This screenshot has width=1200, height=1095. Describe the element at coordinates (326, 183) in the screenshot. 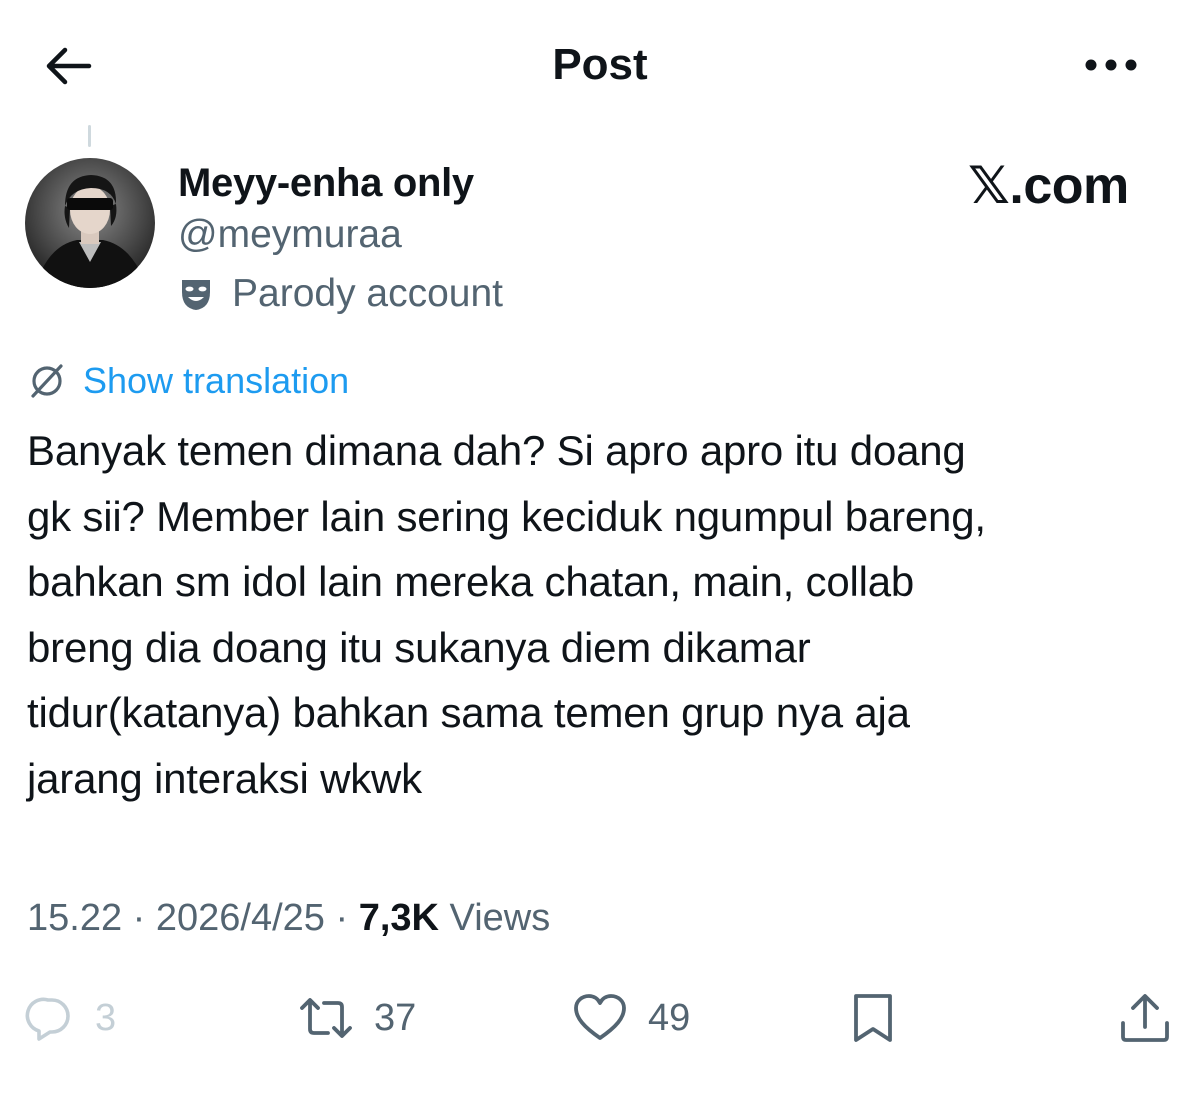

I see `author-display-name: Meyy-enha only` at that location.